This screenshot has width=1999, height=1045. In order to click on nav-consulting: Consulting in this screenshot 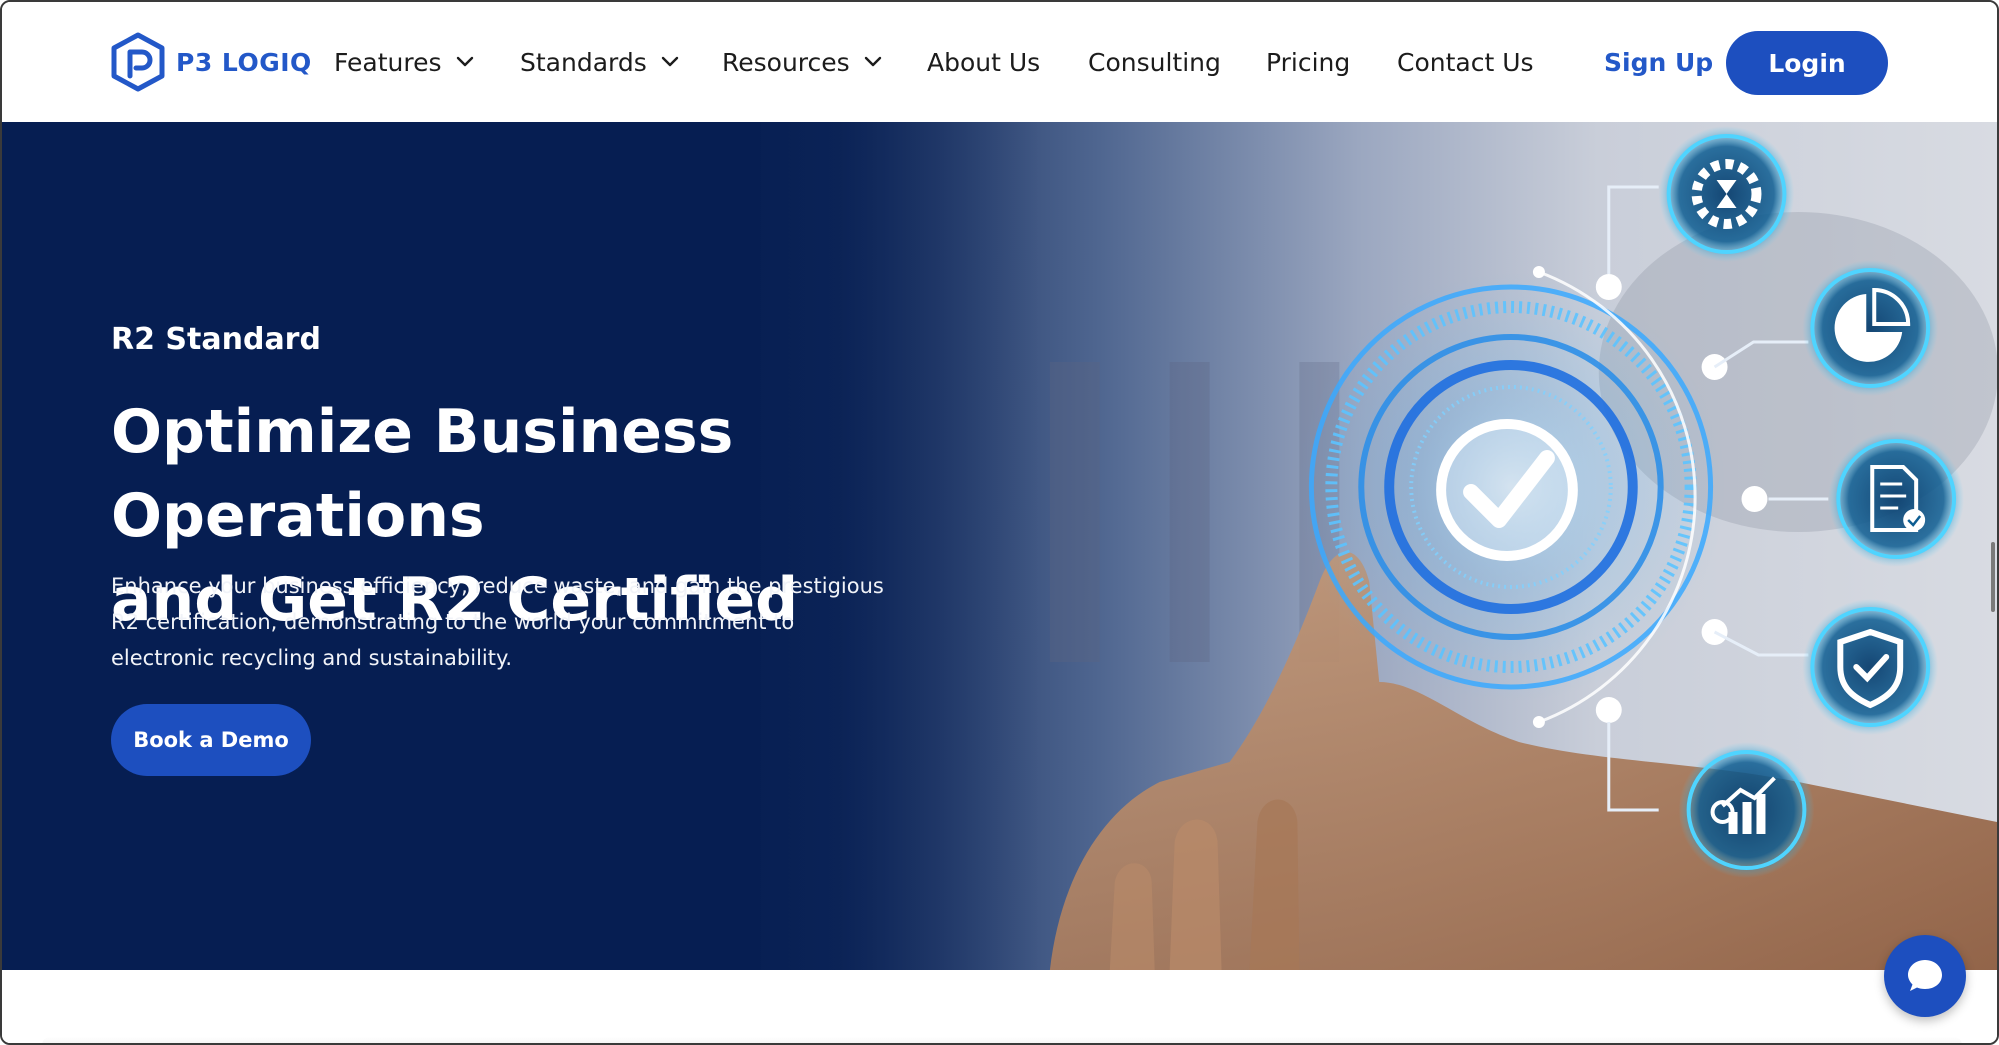, I will do `click(1154, 62)`.